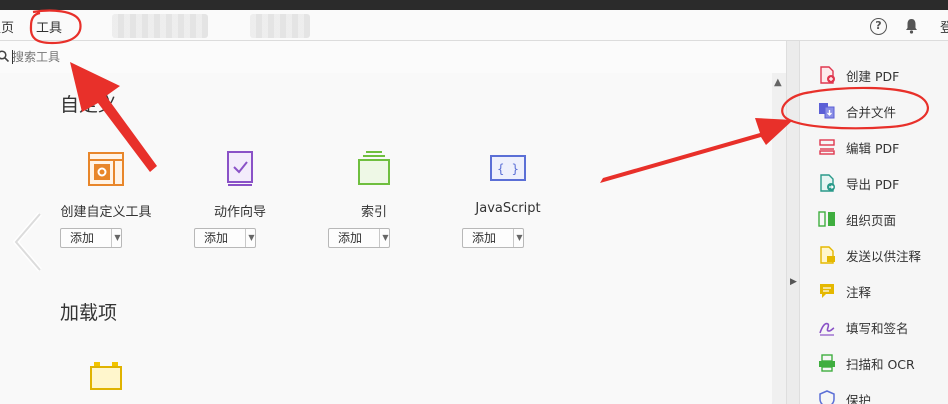  I want to click on sidebar-item-label: 保护, so click(859, 398).